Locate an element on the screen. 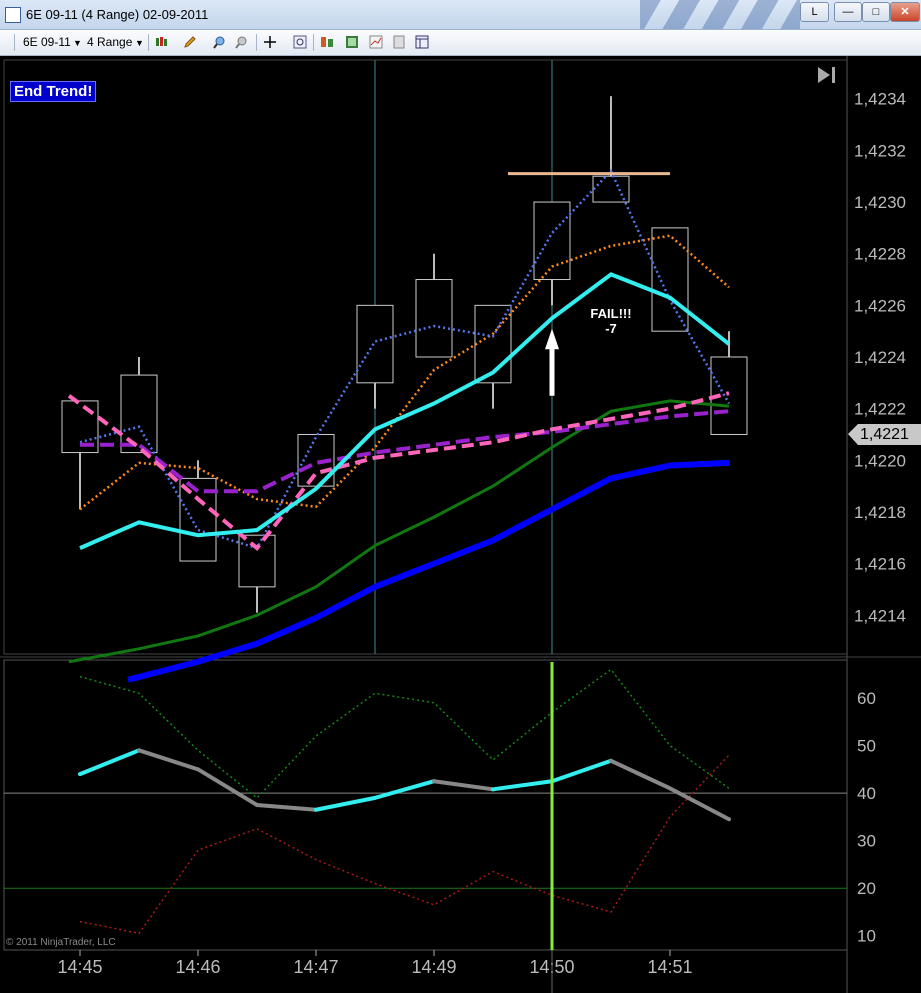  price-tick-label: 1,4222 is located at coordinates (880, 409).